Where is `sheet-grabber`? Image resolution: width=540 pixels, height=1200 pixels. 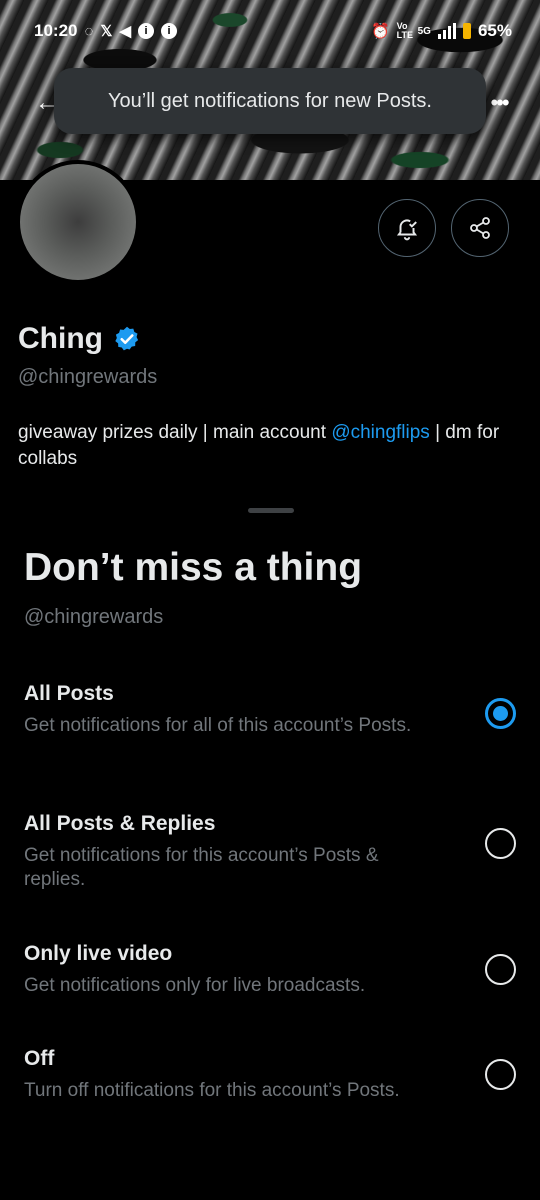 sheet-grabber is located at coordinates (271, 510).